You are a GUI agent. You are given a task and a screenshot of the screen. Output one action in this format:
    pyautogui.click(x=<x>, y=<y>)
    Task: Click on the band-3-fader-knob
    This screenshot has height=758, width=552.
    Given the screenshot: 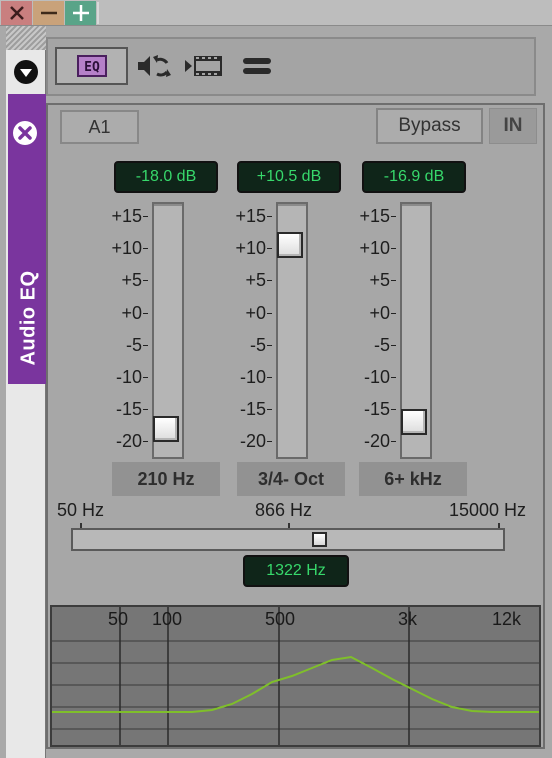 What is the action you would take?
    pyautogui.click(x=414, y=422)
    